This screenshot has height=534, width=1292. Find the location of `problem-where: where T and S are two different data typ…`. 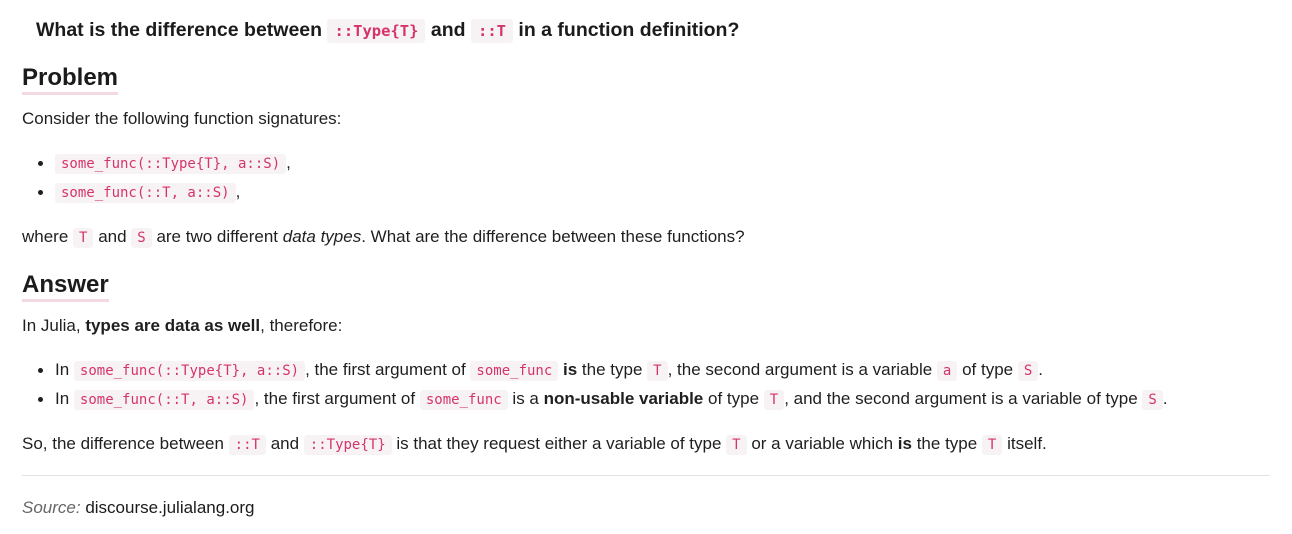

problem-where: where T and S are two different data typ… is located at coordinates (383, 237).